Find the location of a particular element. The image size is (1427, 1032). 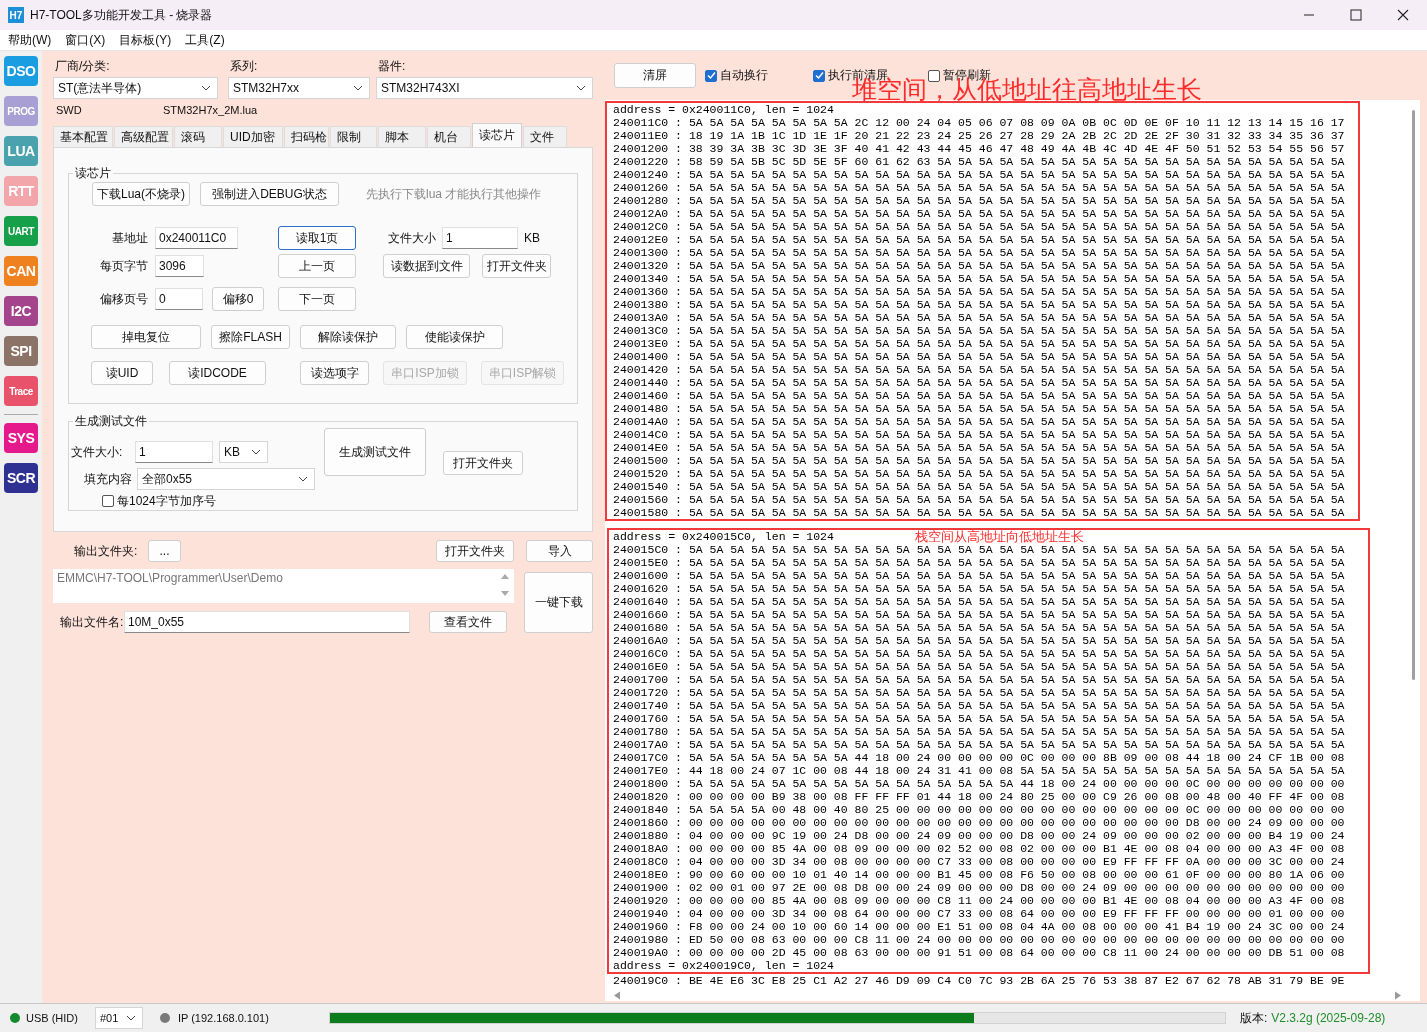

view-file-button: 查看文件 is located at coordinates (468, 622).